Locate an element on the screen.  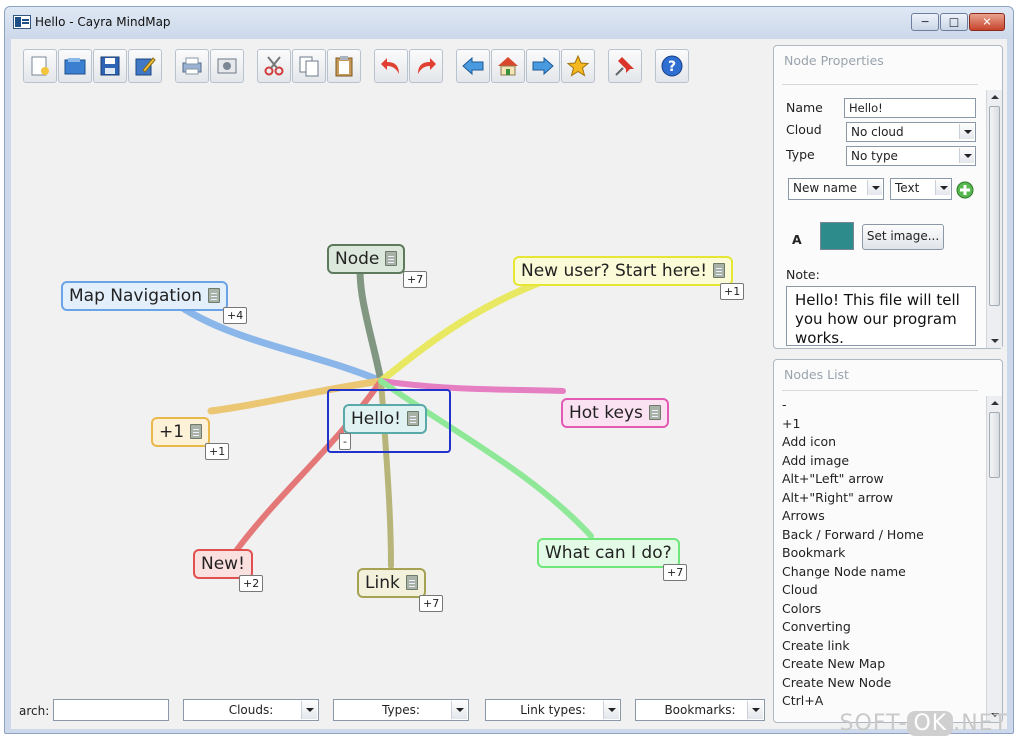
window-title: Hello - Cayra MindMap is located at coordinates (103, 22).